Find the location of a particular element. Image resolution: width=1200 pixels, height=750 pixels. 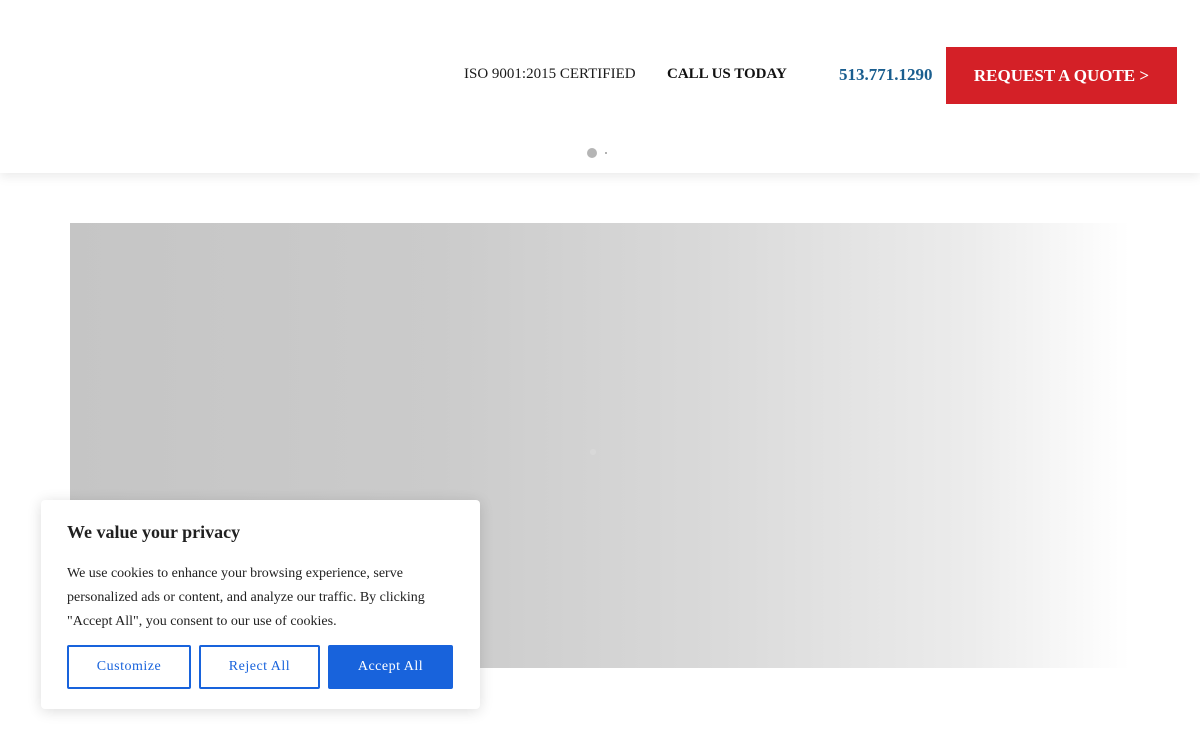

iso-certification-text: ISO 9001:2015 CERTIFIED is located at coordinates (550, 74).